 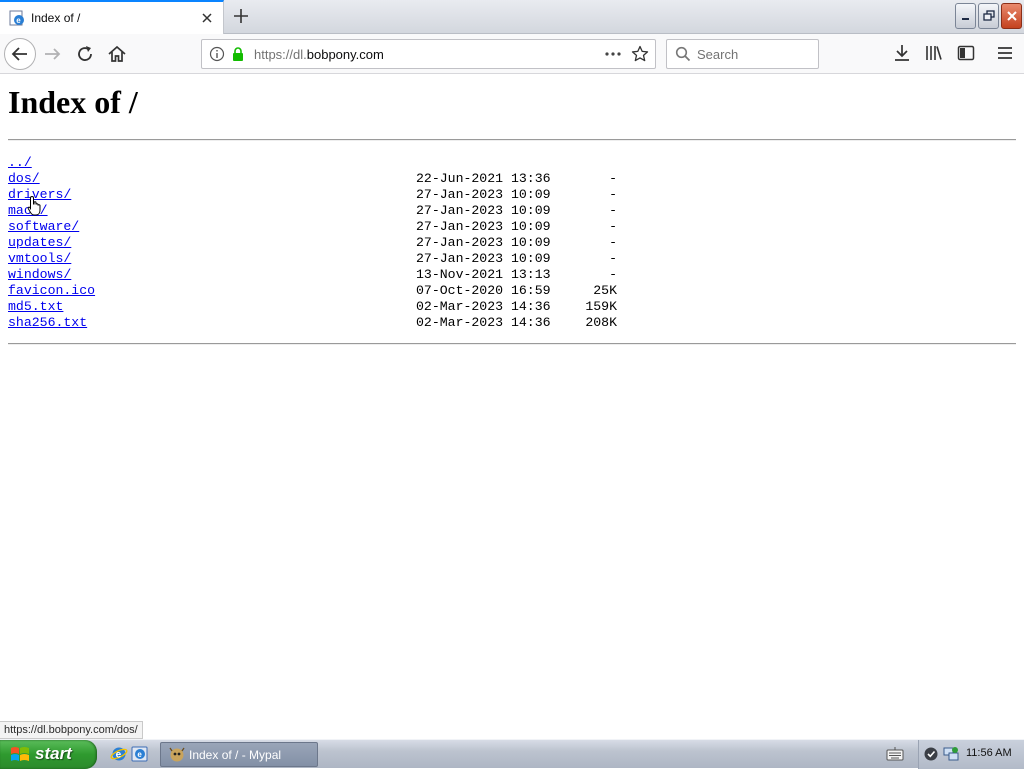 What do you see at coordinates (39, 274) in the screenshot?
I see `entry-link: windows/` at bounding box center [39, 274].